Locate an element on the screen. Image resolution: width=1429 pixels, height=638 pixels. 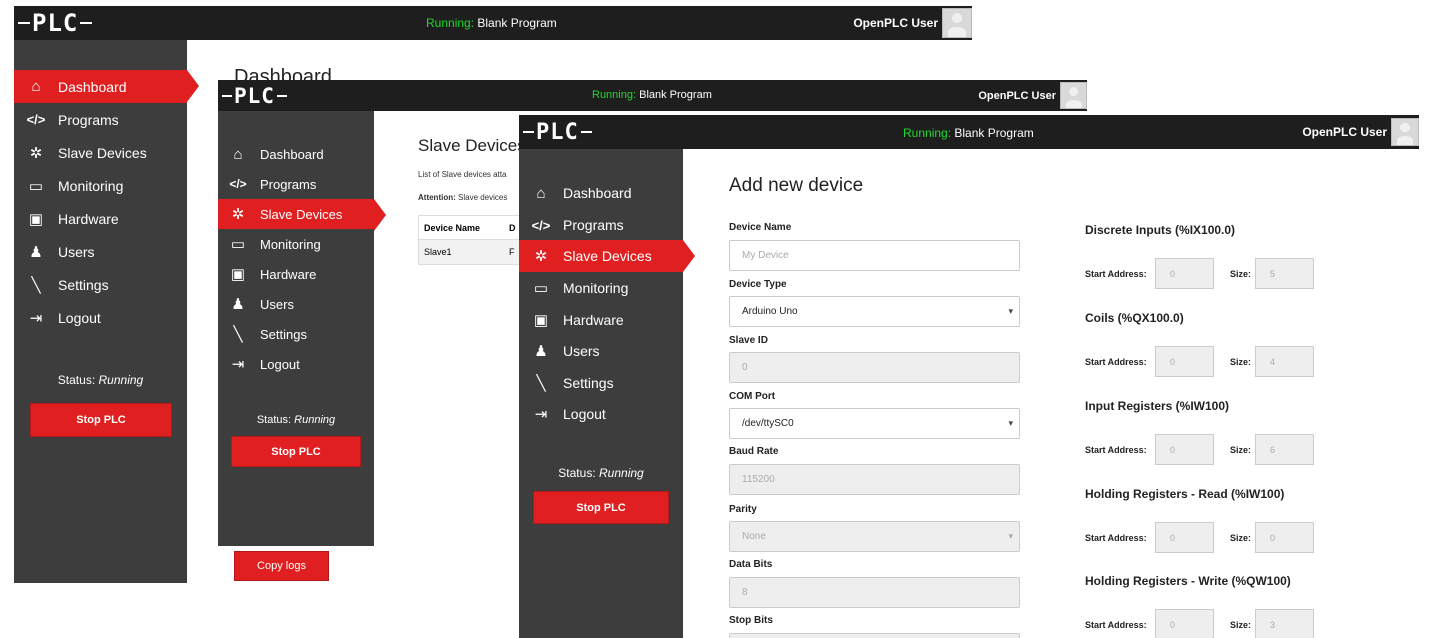
discrete-inputs-size-input: 5 is located at coordinates (1284, 273).